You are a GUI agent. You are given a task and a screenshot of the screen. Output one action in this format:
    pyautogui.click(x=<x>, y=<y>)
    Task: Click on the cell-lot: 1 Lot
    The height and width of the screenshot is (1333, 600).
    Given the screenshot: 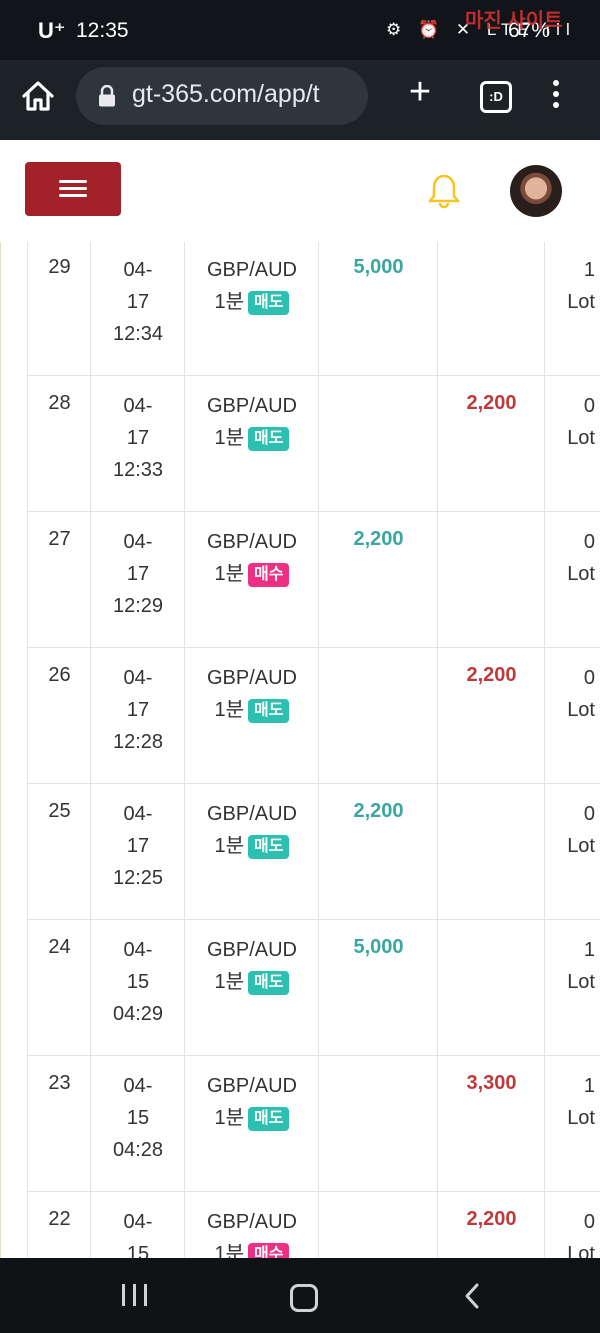 What is the action you would take?
    pyautogui.click(x=572, y=1123)
    